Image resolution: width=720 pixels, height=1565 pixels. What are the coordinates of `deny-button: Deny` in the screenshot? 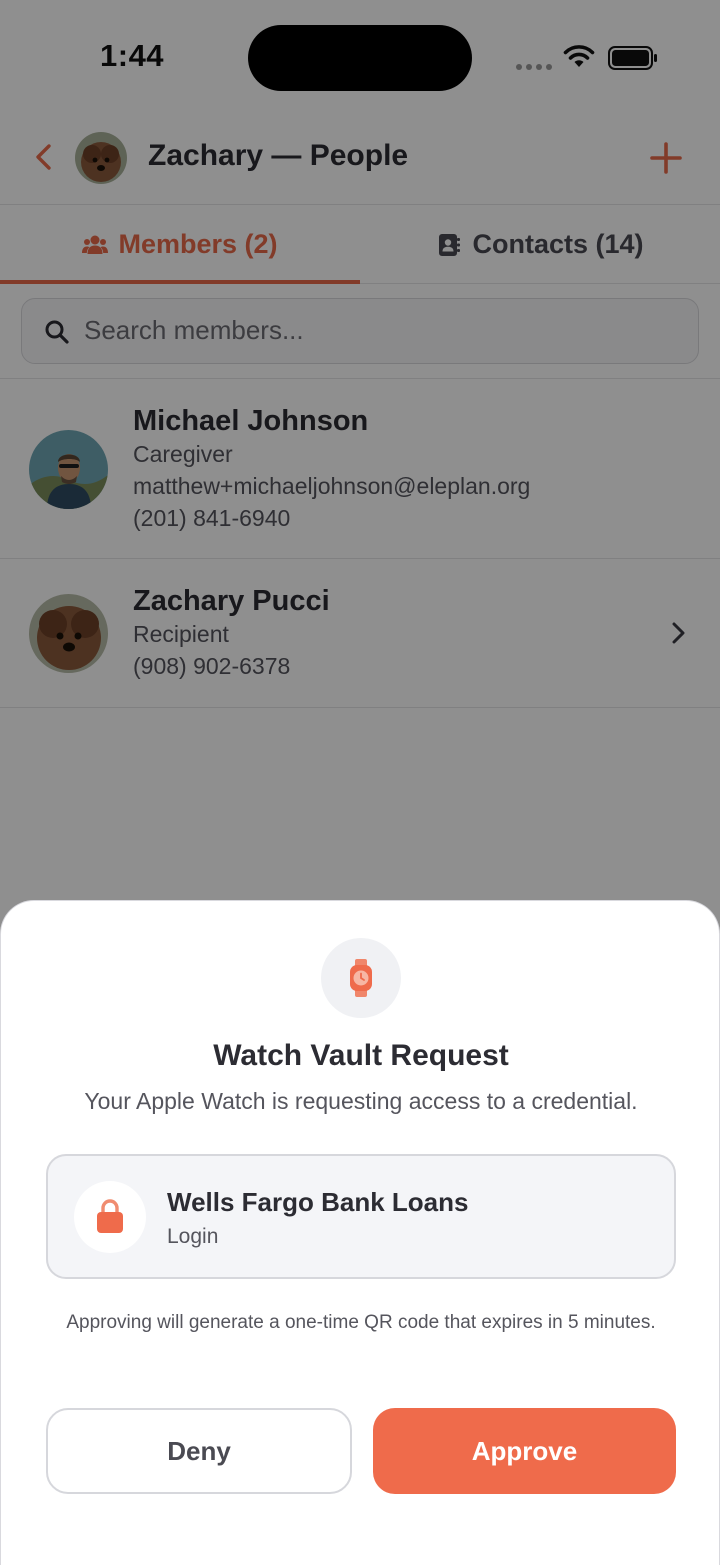 It's located at (199, 1451).